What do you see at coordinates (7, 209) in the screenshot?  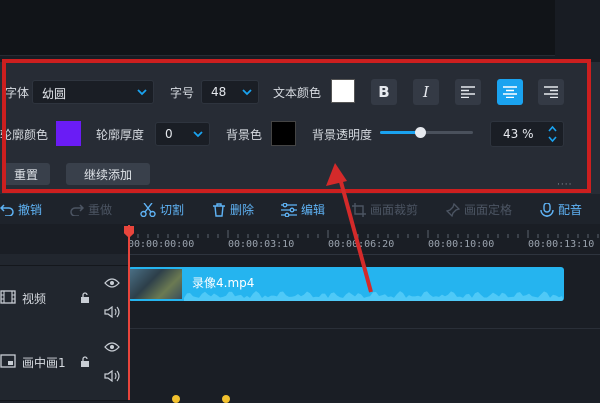 I see `undo-icon` at bounding box center [7, 209].